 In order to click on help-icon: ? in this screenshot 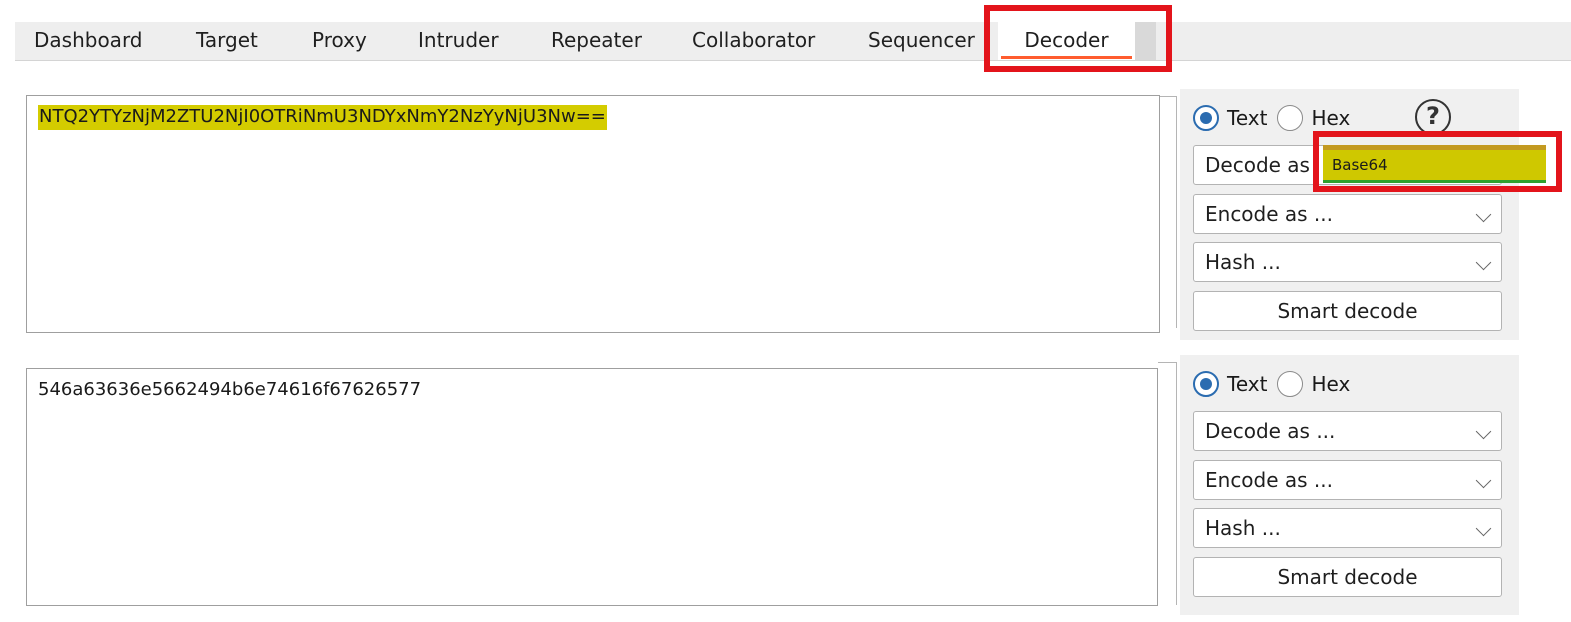, I will do `click(1433, 117)`.